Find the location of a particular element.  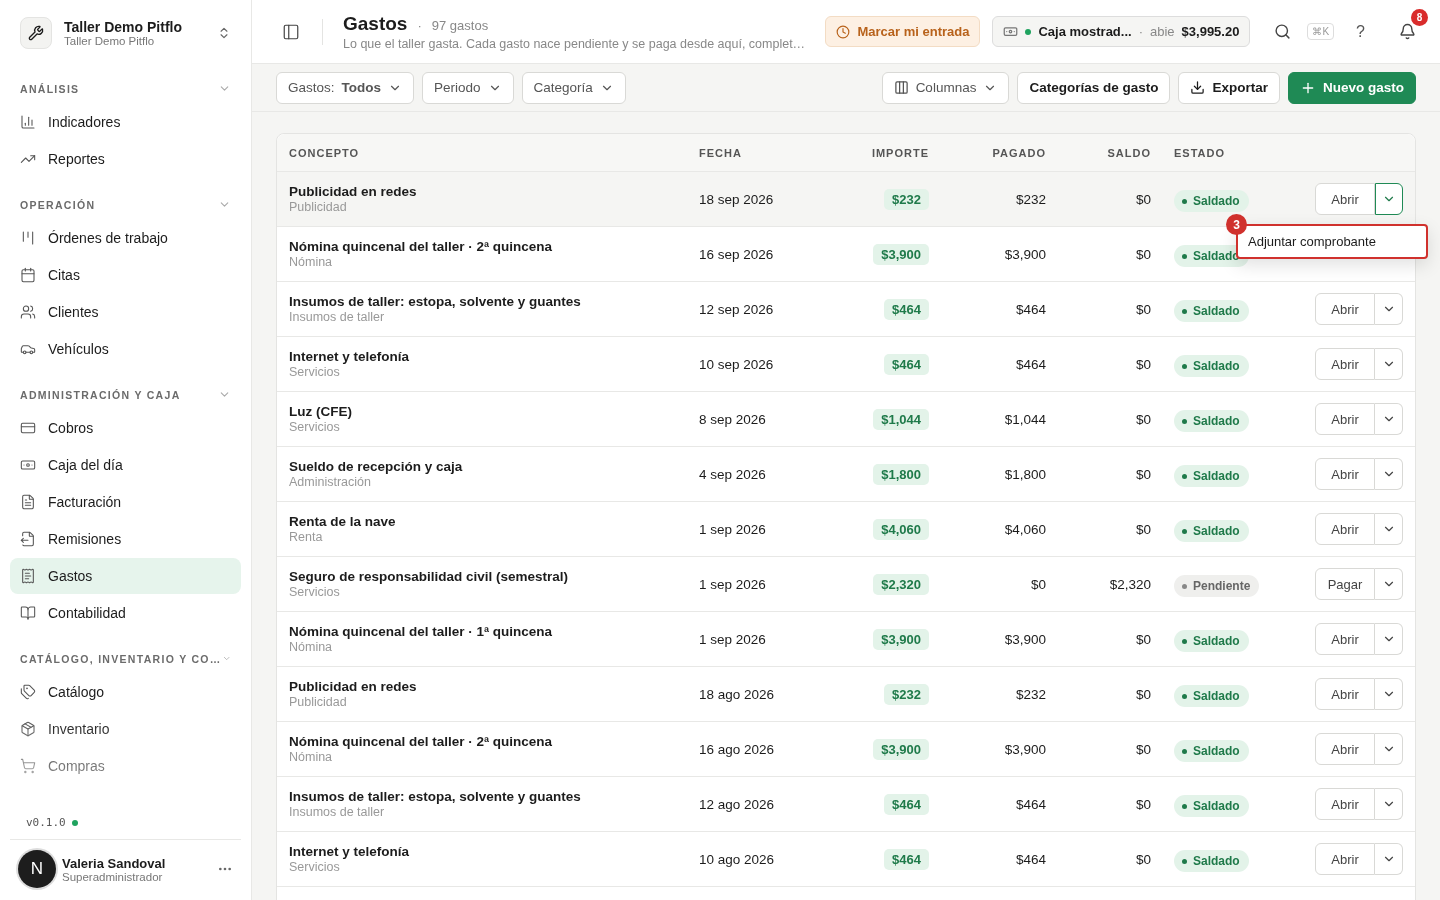

column-header: SALDO is located at coordinates (1128, 152).